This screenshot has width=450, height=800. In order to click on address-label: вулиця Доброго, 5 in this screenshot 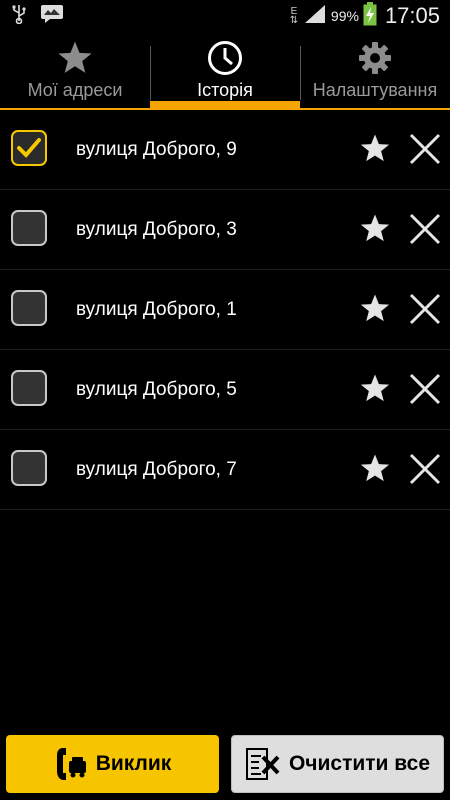, I will do `click(156, 389)`.